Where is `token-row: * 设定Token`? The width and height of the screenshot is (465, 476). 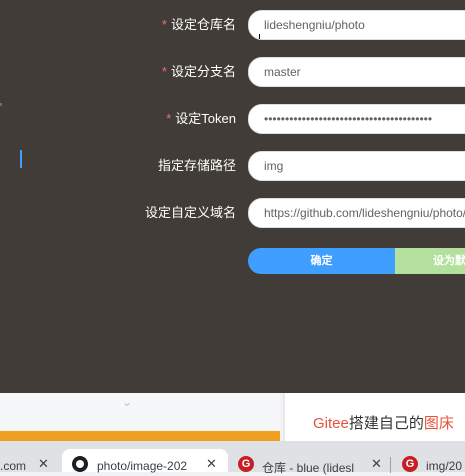 token-row: * 设定Token is located at coordinates (232, 119).